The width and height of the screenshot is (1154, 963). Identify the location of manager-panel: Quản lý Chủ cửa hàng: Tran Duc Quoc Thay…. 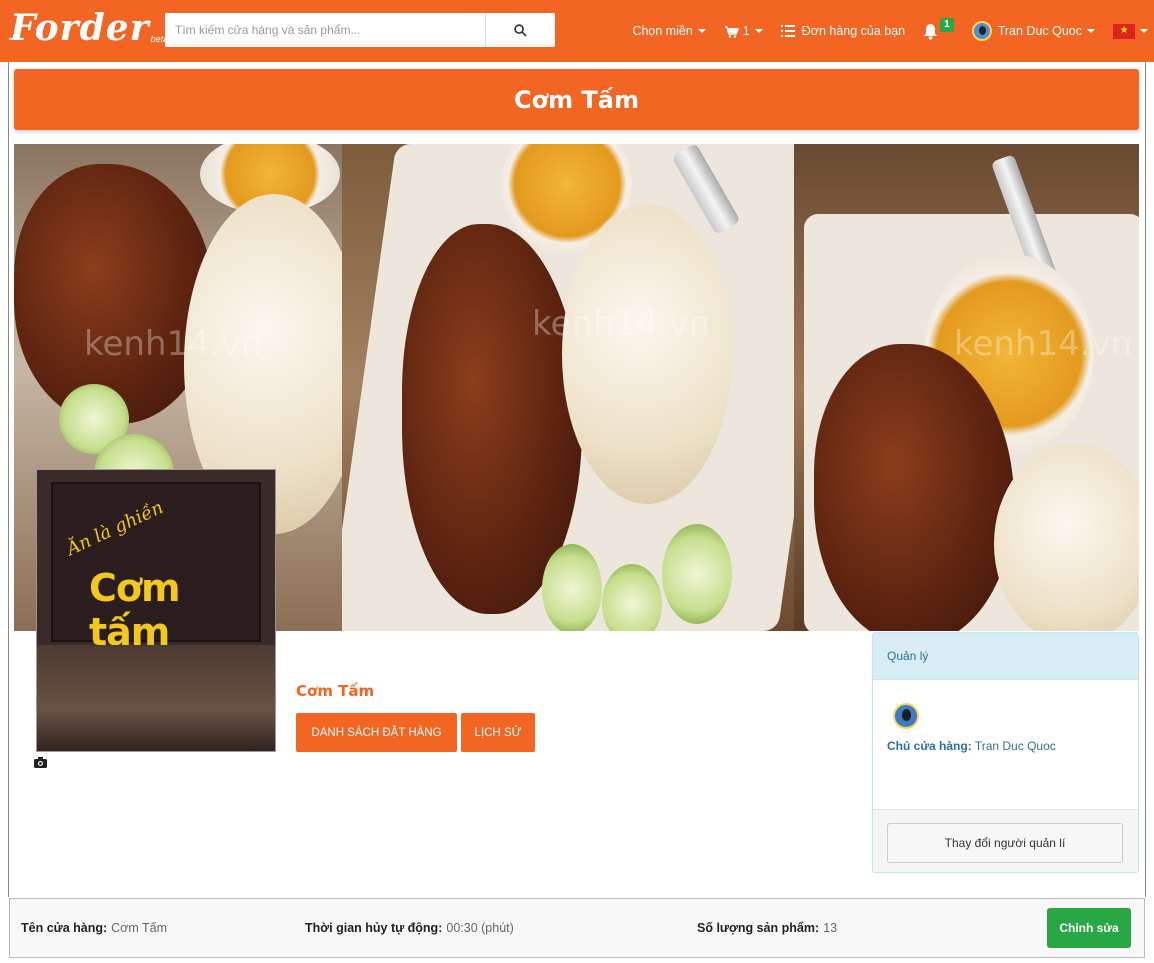
(1005, 752).